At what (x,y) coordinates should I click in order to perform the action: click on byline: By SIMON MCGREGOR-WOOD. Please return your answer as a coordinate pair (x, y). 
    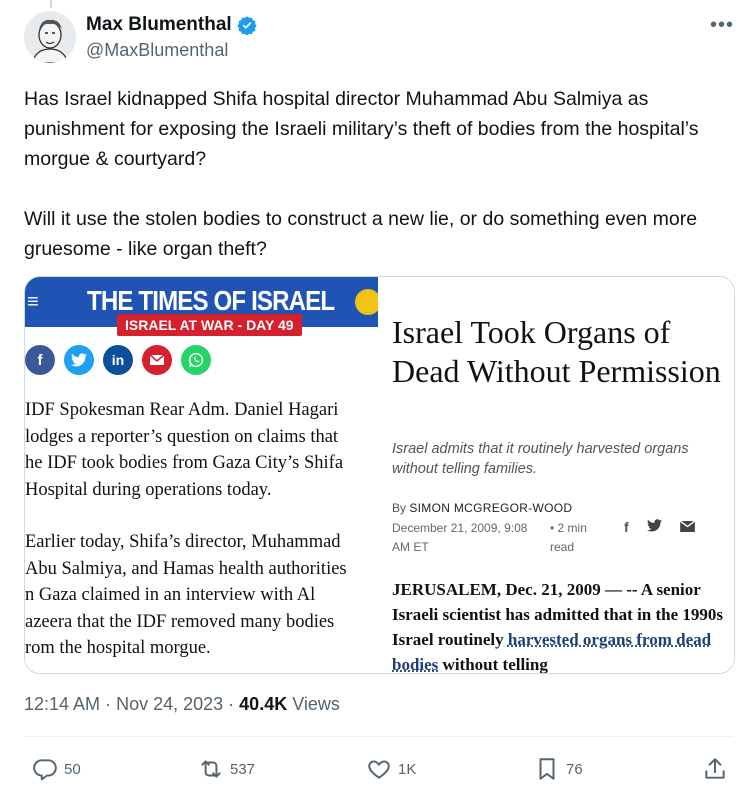
    Looking at the image, I should click on (482, 508).